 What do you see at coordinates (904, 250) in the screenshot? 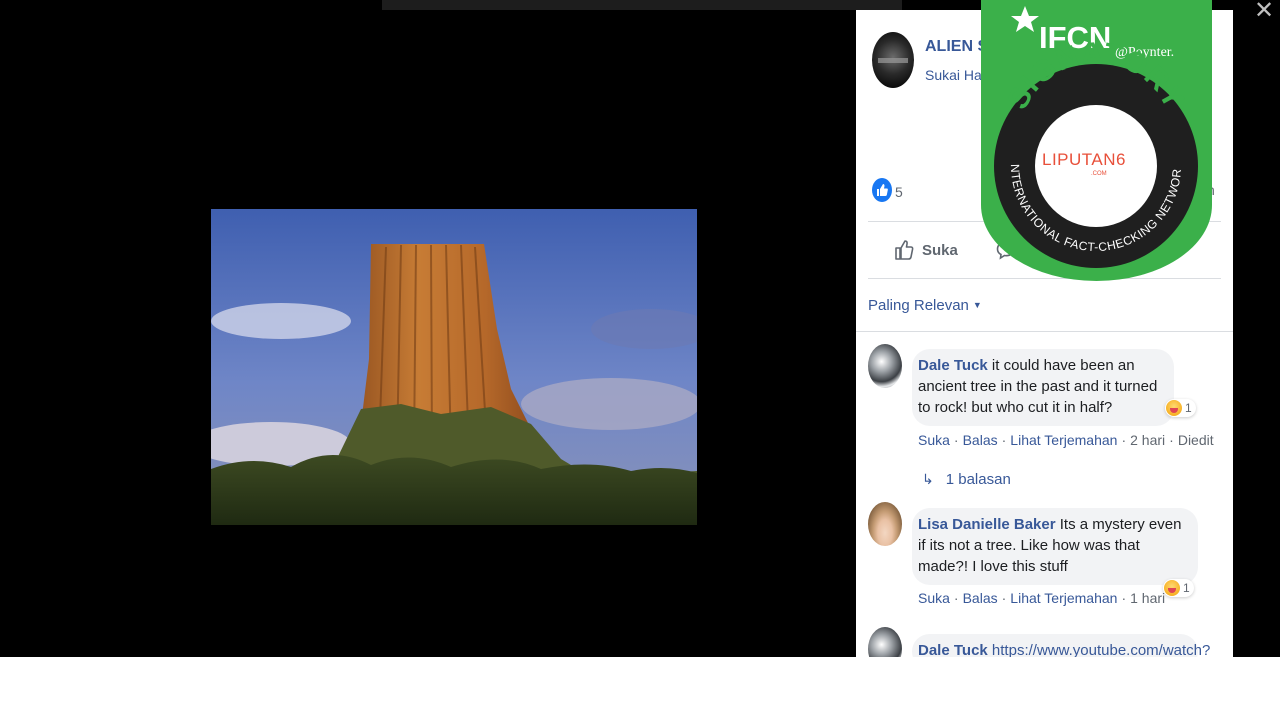
I see `thumbs-up-icon` at bounding box center [904, 250].